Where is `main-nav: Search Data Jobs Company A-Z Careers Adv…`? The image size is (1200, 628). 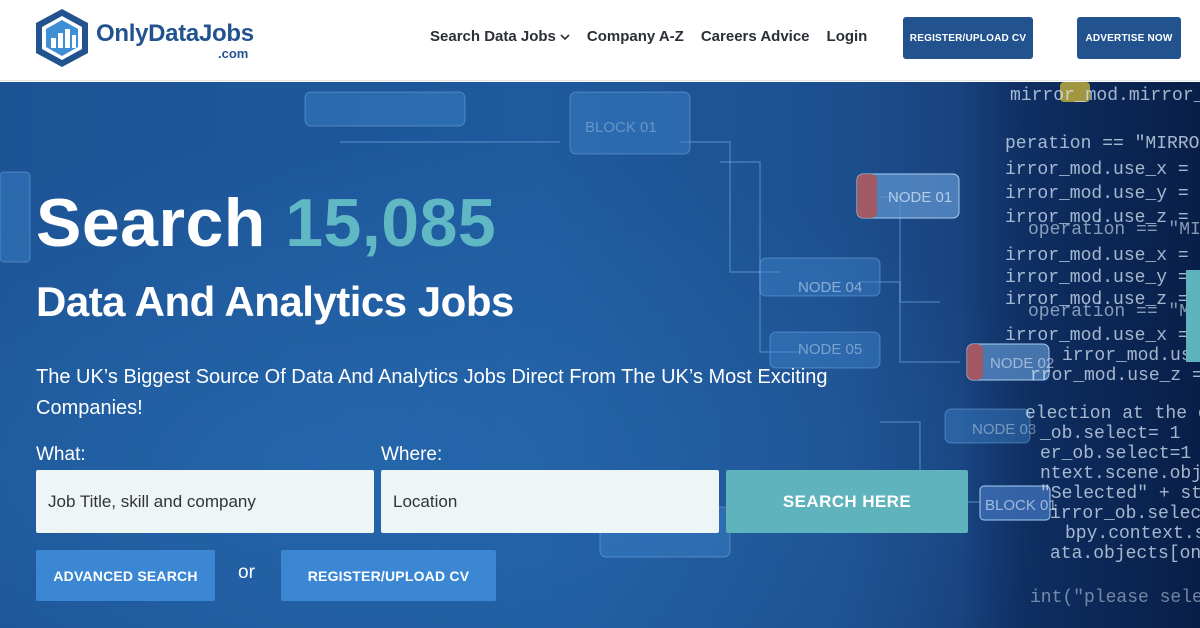
main-nav: Search Data Jobs Company A-Z Careers Adv… is located at coordinates (648, 36).